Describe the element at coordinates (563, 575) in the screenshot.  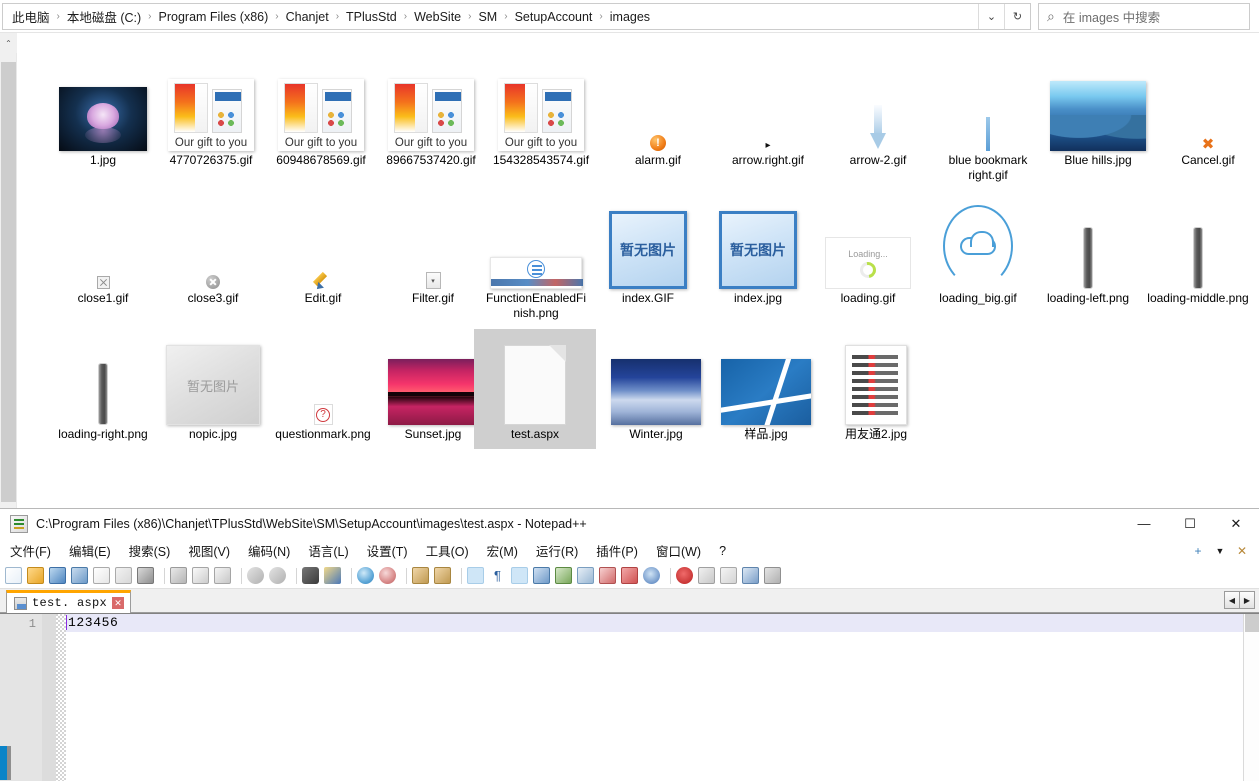
I see `document-map-icon` at that location.